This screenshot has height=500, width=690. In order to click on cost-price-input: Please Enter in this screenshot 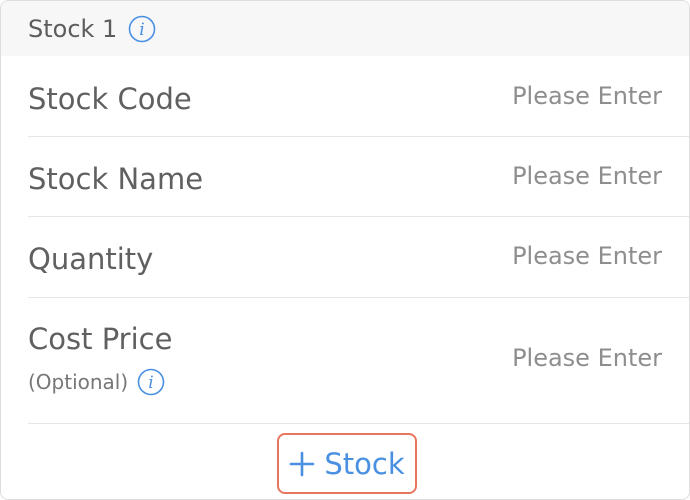, I will do `click(587, 358)`.